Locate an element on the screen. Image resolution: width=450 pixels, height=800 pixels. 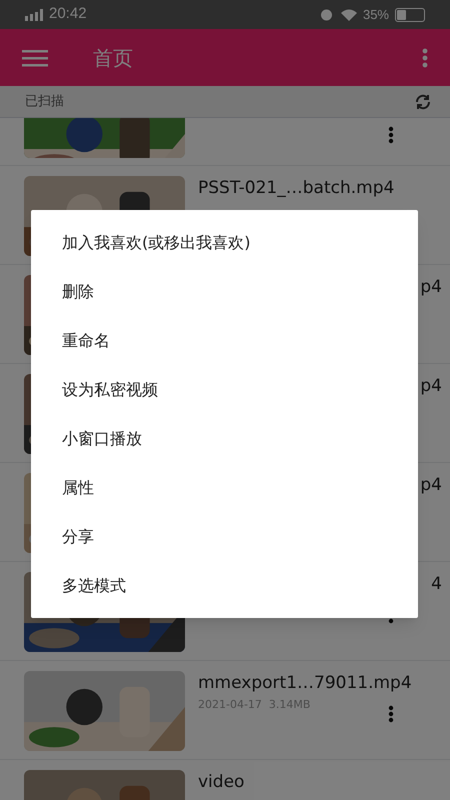
menu-item: 删除 is located at coordinates (224, 291).